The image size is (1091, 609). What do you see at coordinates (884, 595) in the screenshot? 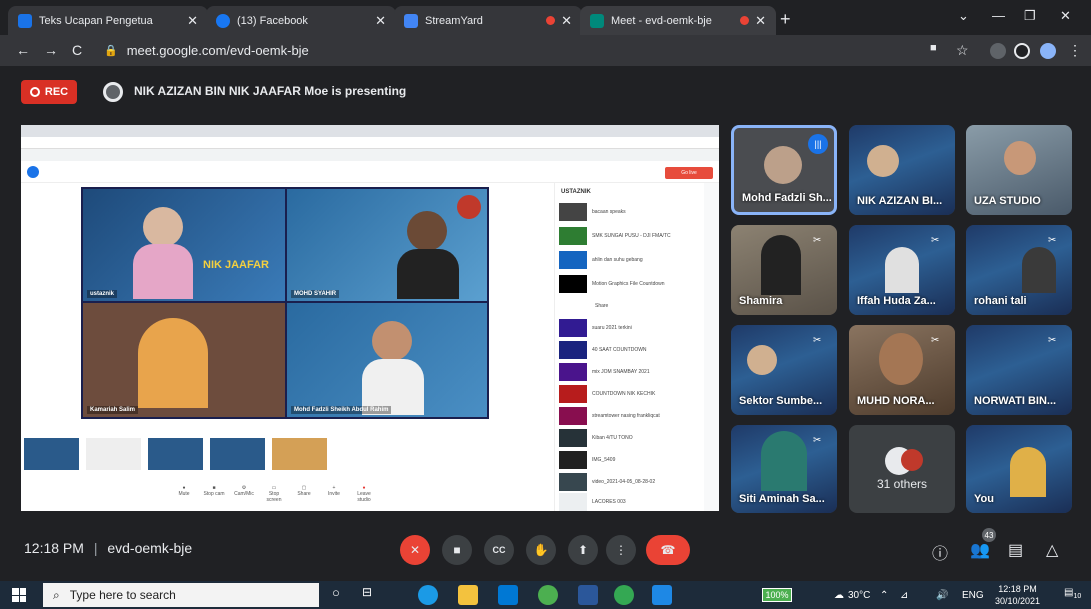
I see `tray-chevron-icon: ⌃` at bounding box center [884, 595].